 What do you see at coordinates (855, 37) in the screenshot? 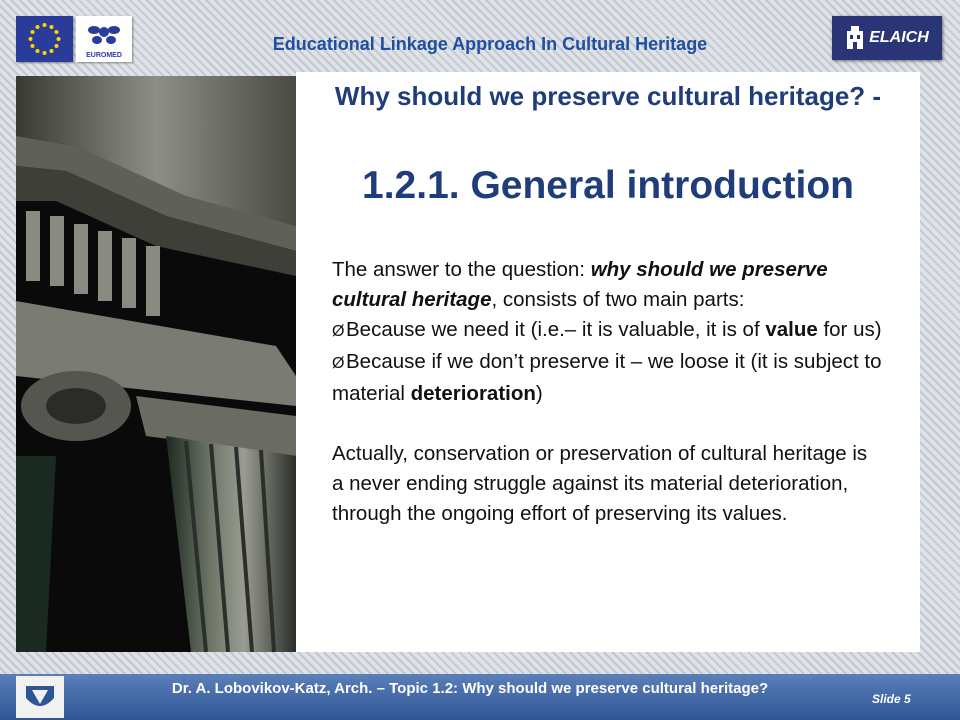
I see `building-icon` at bounding box center [855, 37].